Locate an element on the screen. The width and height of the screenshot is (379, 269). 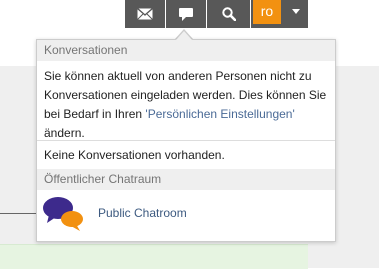
mail-icon is located at coordinates (145, 14).